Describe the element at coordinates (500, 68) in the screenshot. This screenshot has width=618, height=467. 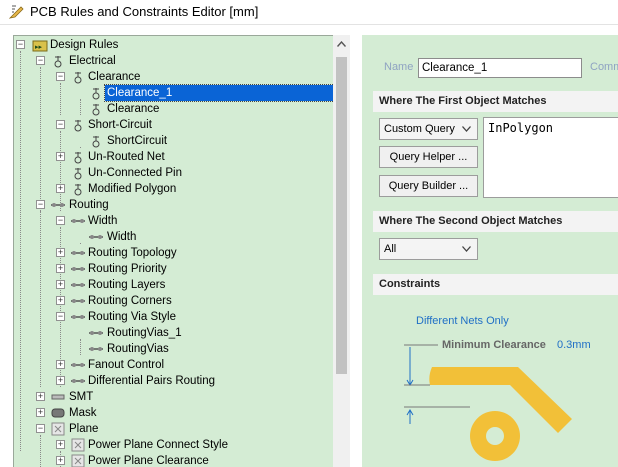
I see `rule-name-input: Clearance_1` at that location.